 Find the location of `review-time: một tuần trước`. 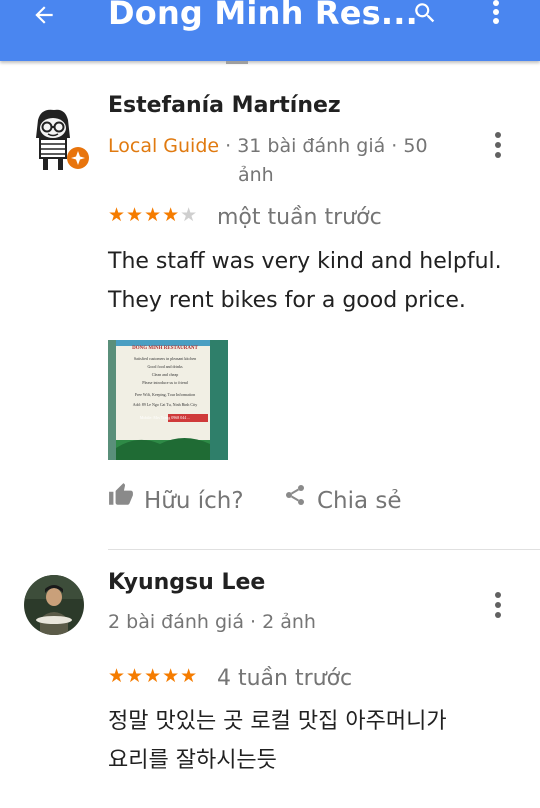

review-time: một tuần trước is located at coordinates (299, 217).